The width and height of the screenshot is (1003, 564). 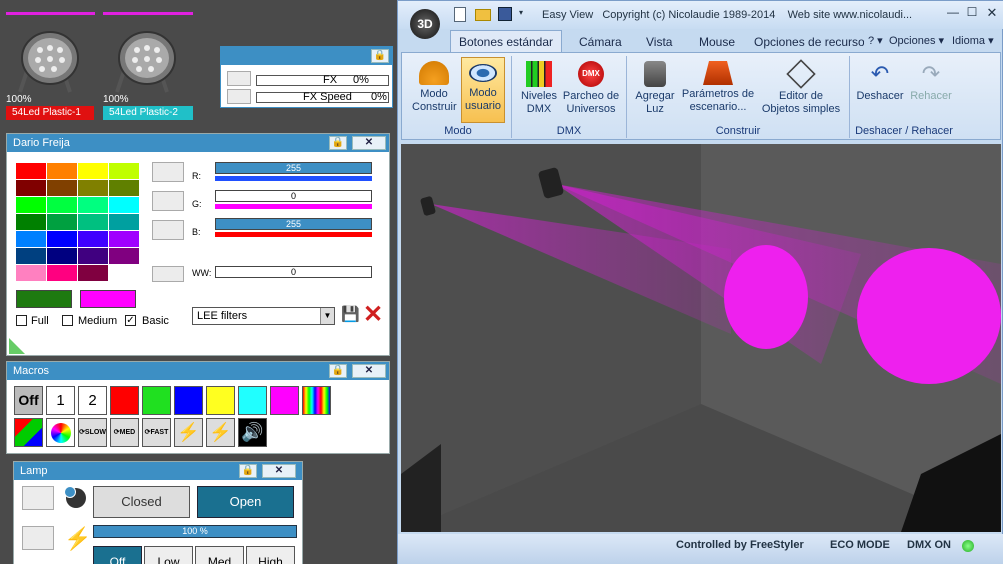 I want to click on macro-2-button: 2, so click(x=92, y=400).